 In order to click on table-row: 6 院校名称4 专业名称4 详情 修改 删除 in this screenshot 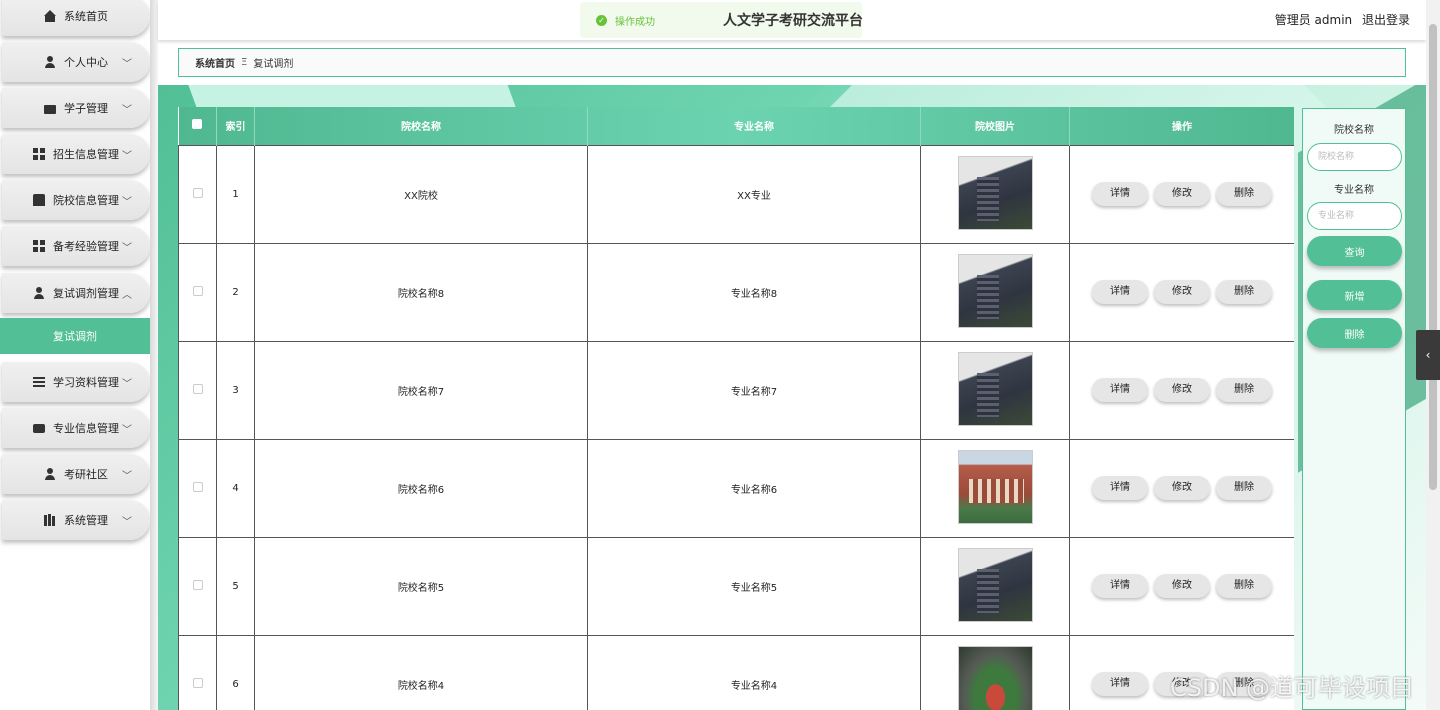, I will do `click(736, 672)`.